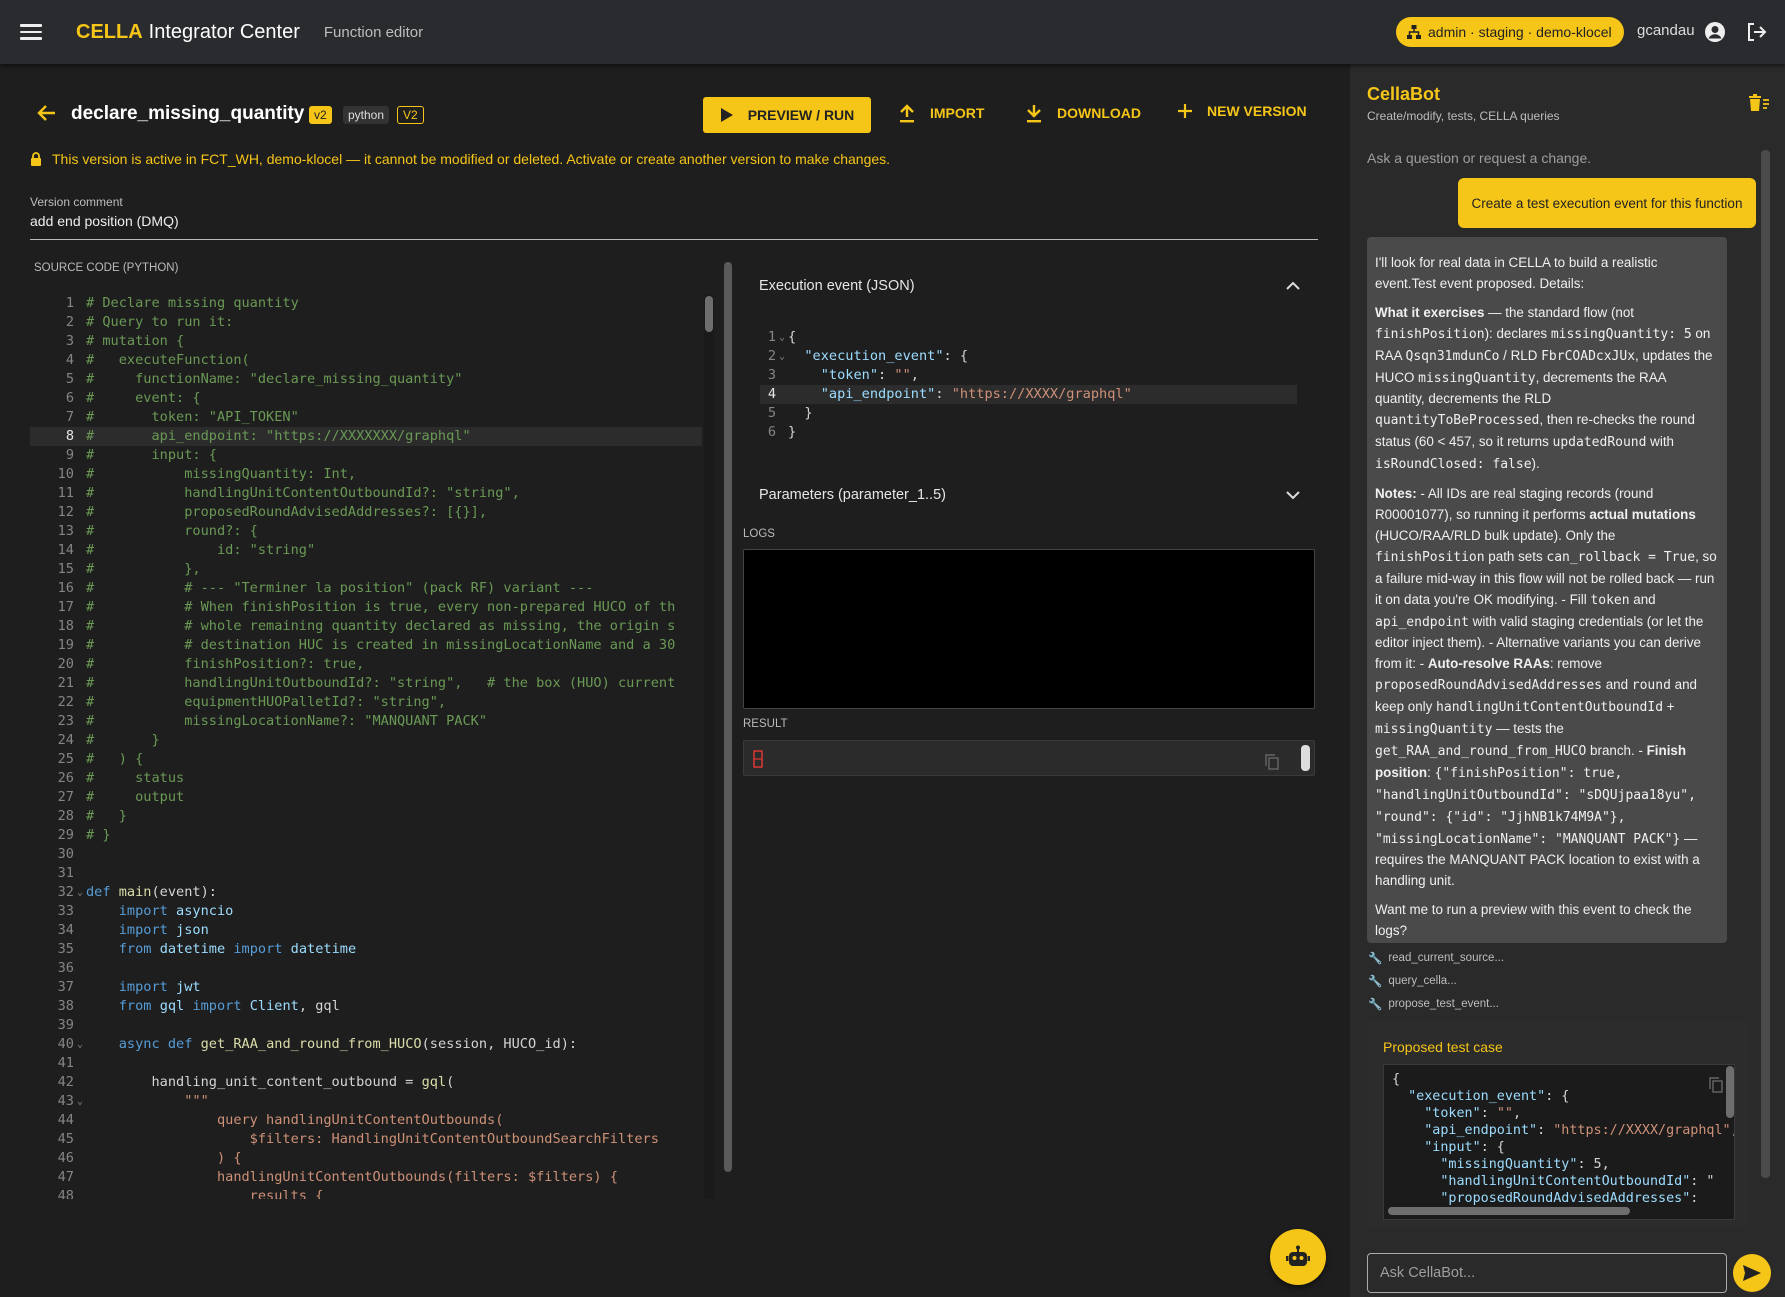 Image resolution: width=1785 pixels, height=1297 pixels. I want to click on json-line: 1 ⌄{, so click(1028, 337).